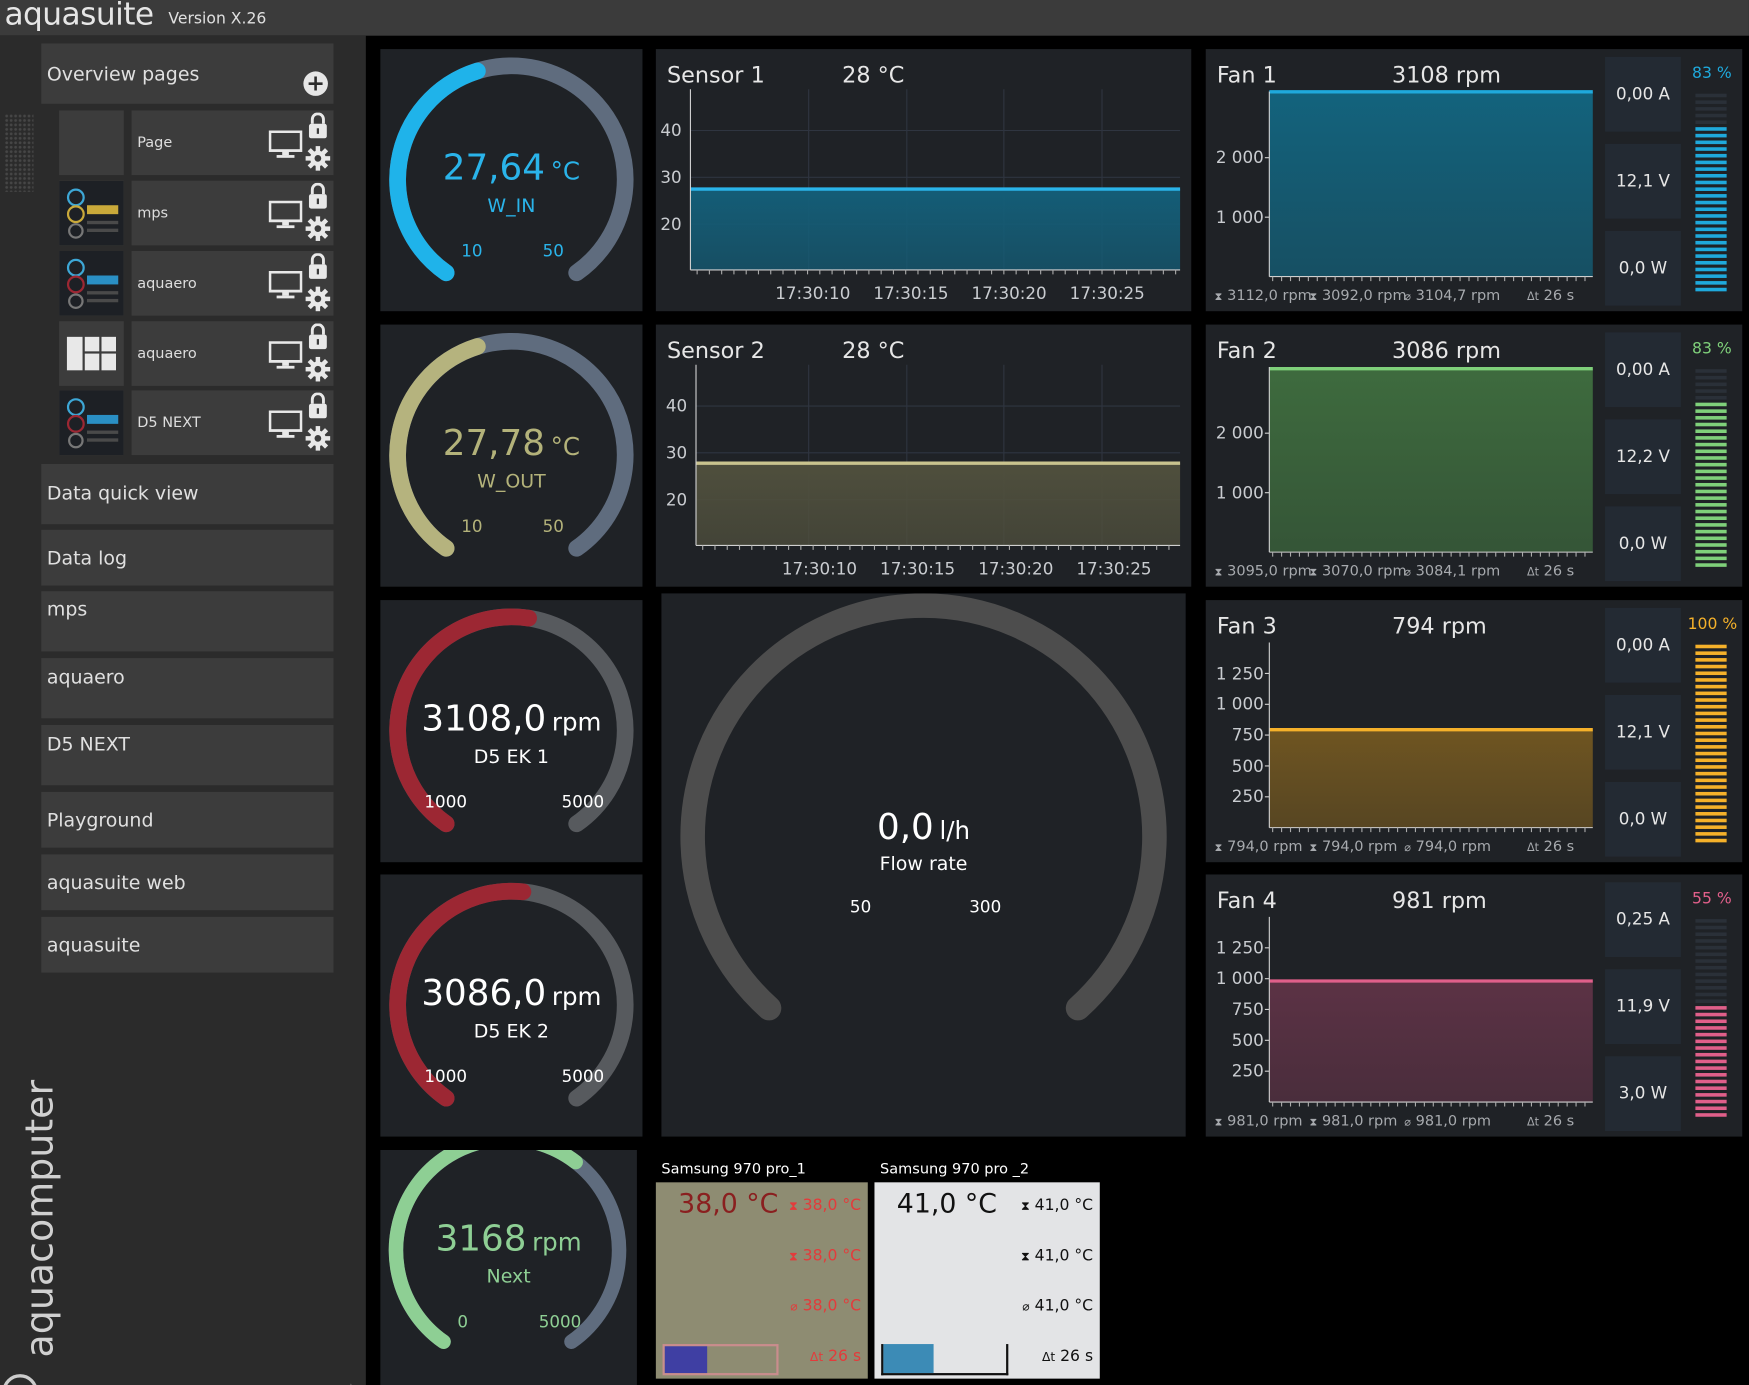  I want to click on page-item-body: D5 NEXT, so click(232, 423).